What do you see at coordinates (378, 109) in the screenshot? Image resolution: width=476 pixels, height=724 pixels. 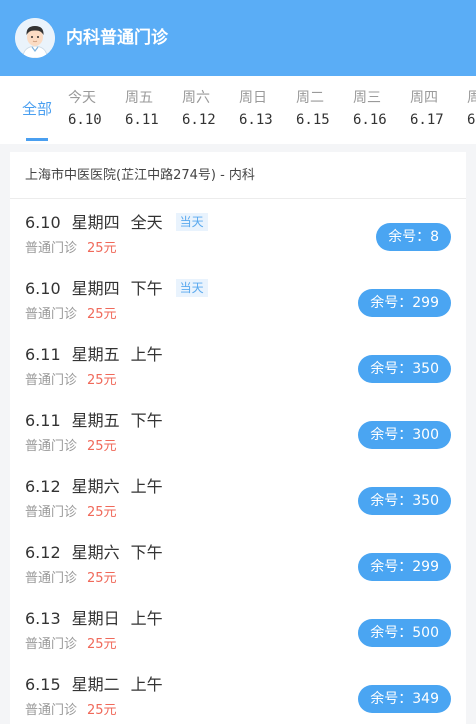 I see `tab-day: 周三 6.16` at bounding box center [378, 109].